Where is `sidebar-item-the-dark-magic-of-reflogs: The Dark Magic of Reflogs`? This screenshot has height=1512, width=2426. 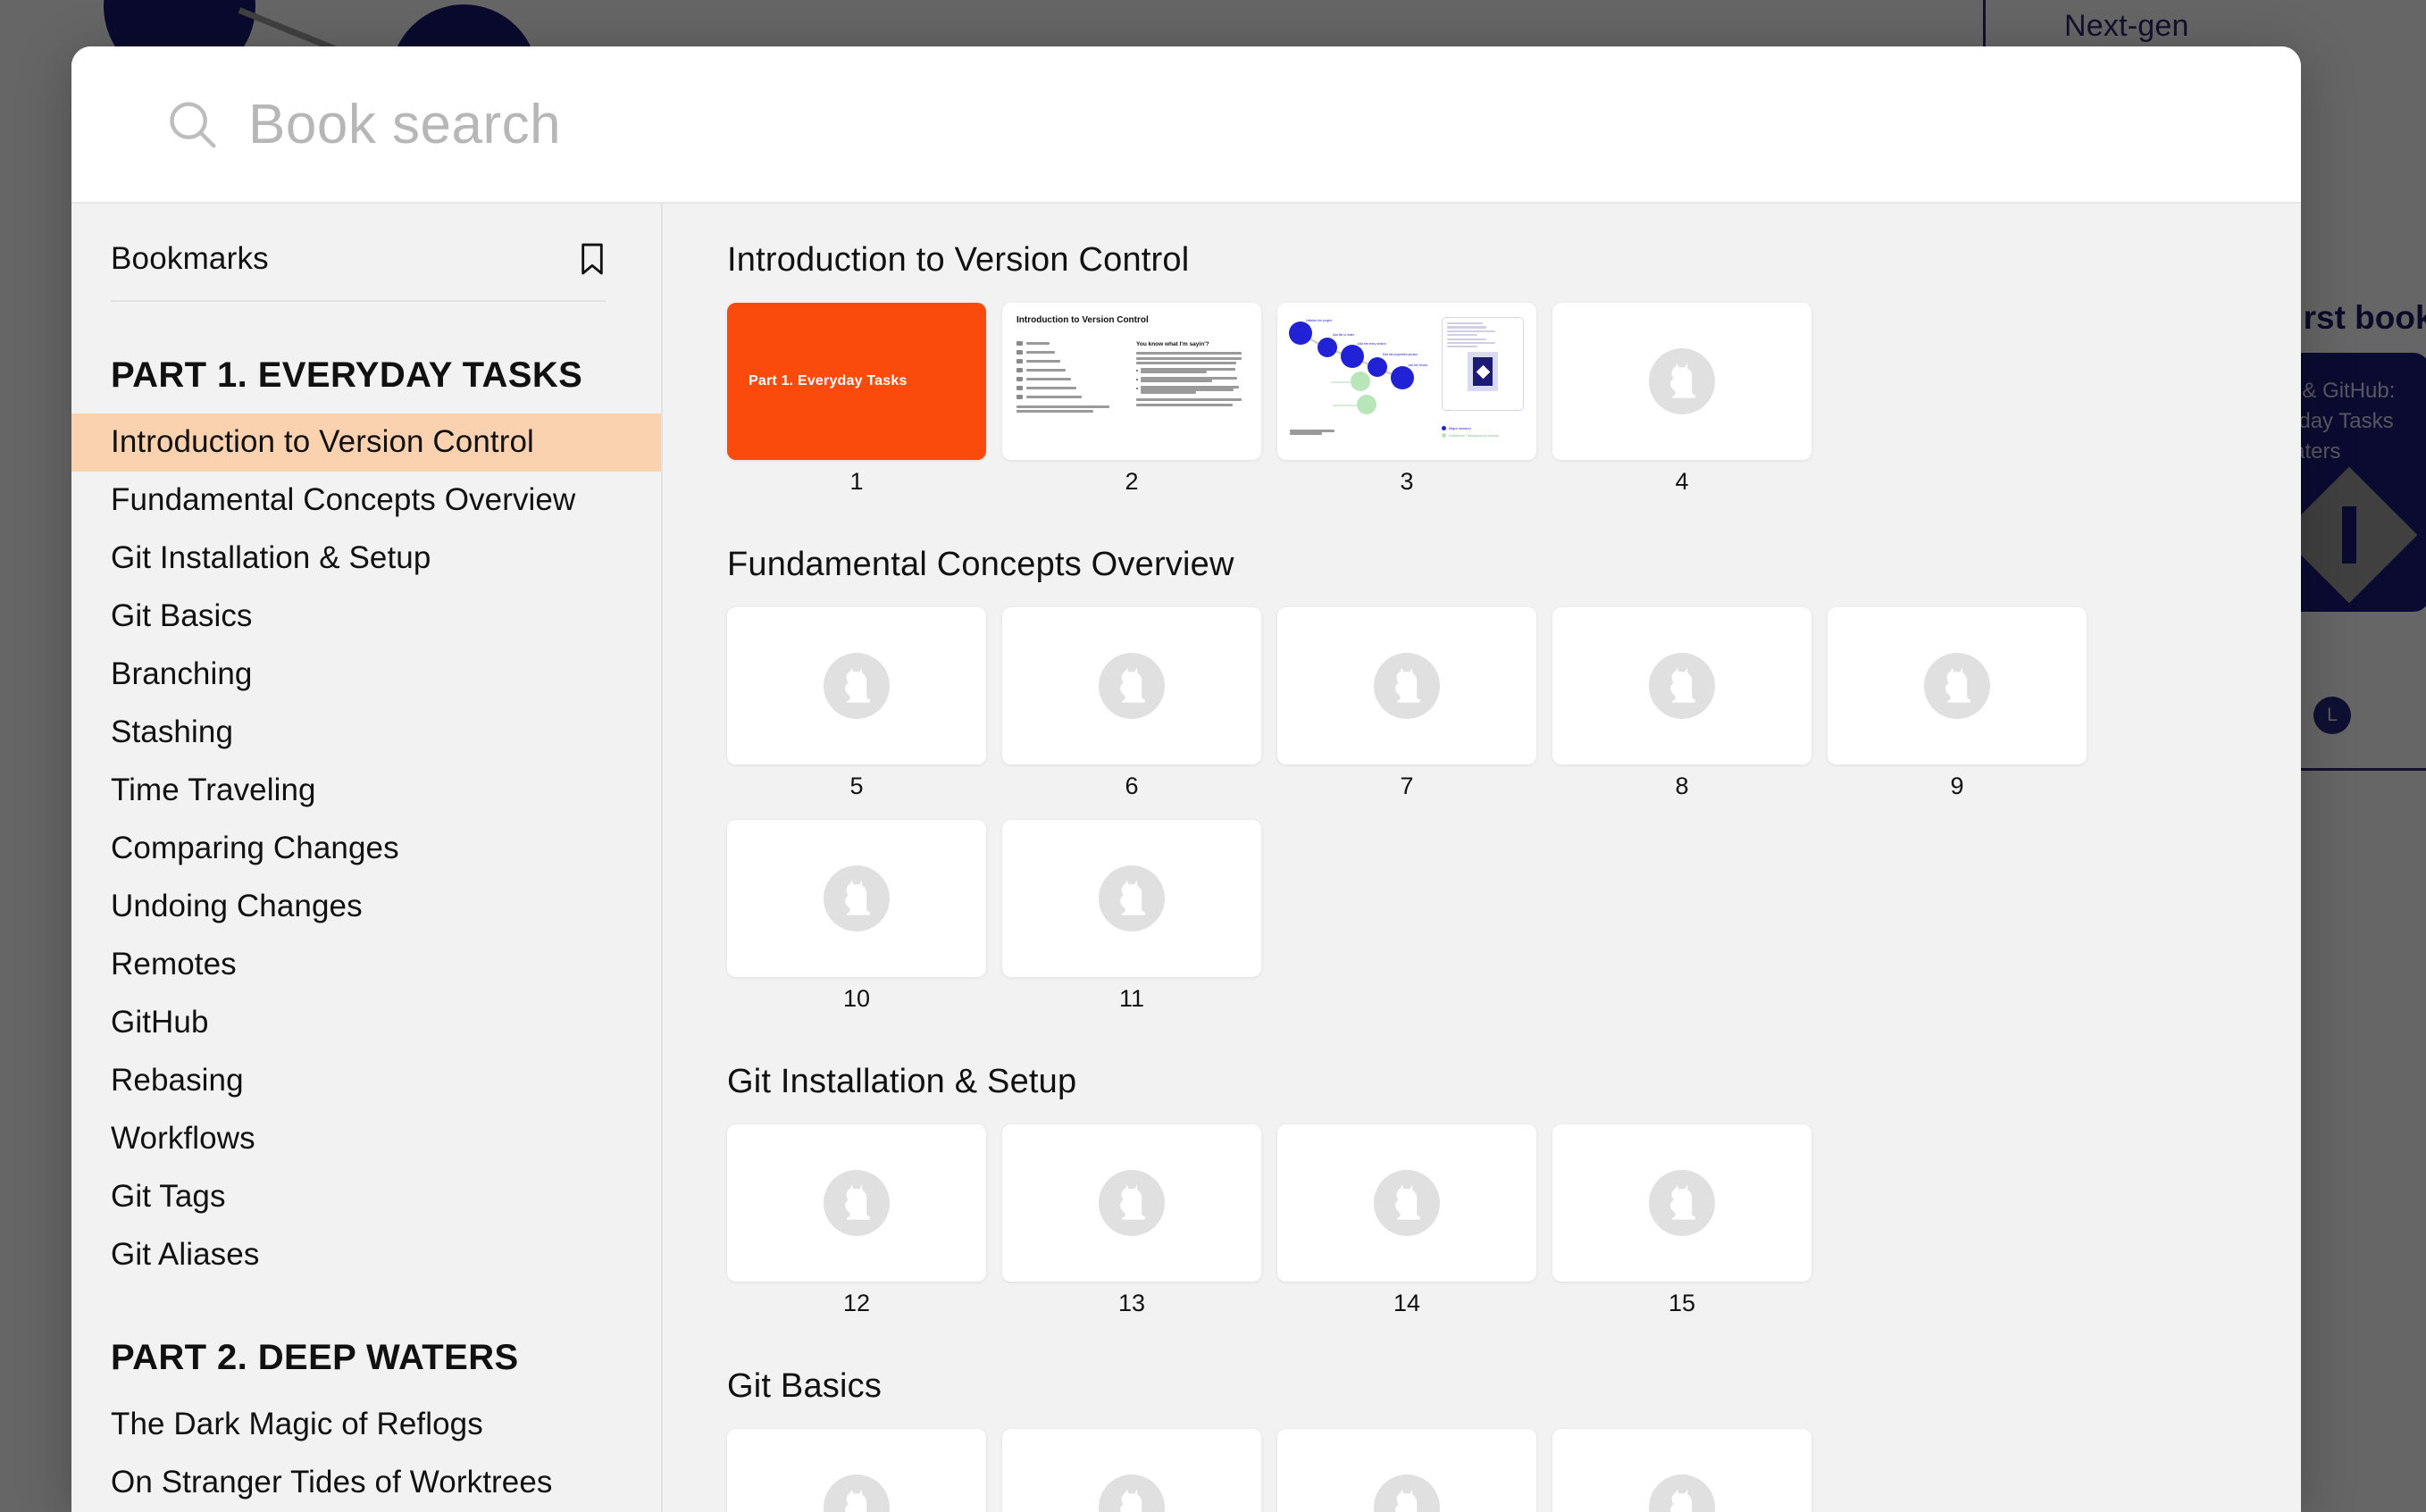 sidebar-item-the-dark-magic-of-reflogs: The Dark Magic of Reflogs is located at coordinates (366, 1425).